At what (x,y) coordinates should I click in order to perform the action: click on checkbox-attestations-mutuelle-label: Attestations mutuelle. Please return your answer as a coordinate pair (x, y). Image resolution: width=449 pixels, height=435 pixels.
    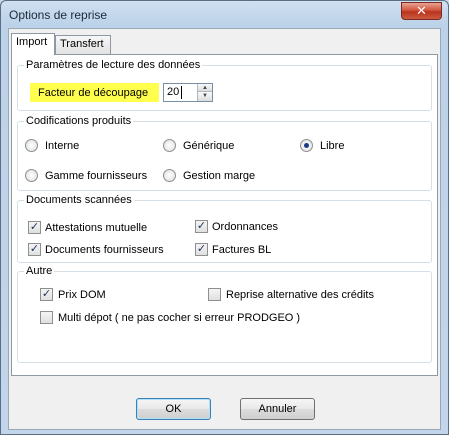
    Looking at the image, I should click on (96, 228).